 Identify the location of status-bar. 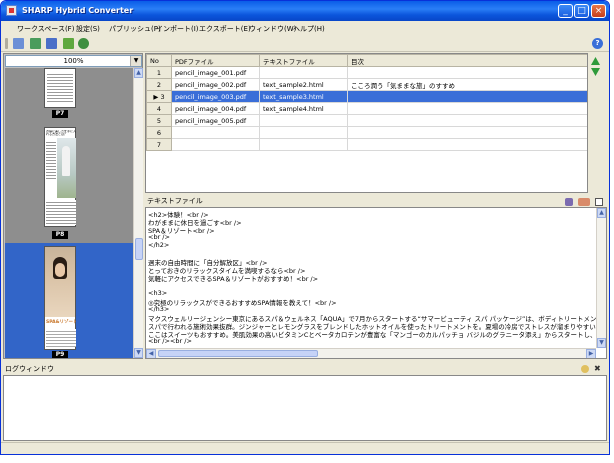
(305, 448).